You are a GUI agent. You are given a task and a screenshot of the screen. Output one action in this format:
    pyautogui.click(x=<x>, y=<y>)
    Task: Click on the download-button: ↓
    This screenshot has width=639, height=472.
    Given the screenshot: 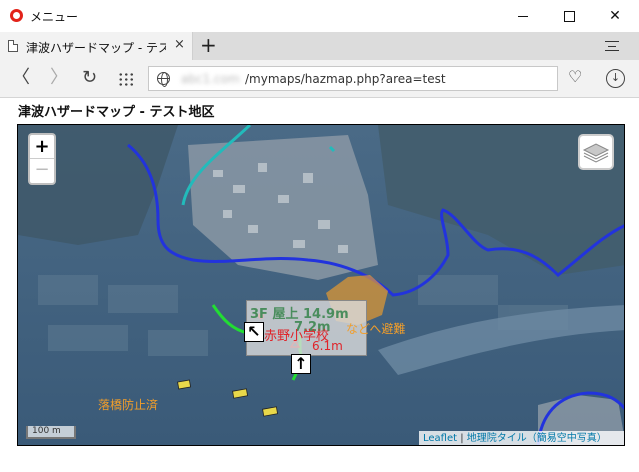 What is the action you would take?
    pyautogui.click(x=615, y=78)
    